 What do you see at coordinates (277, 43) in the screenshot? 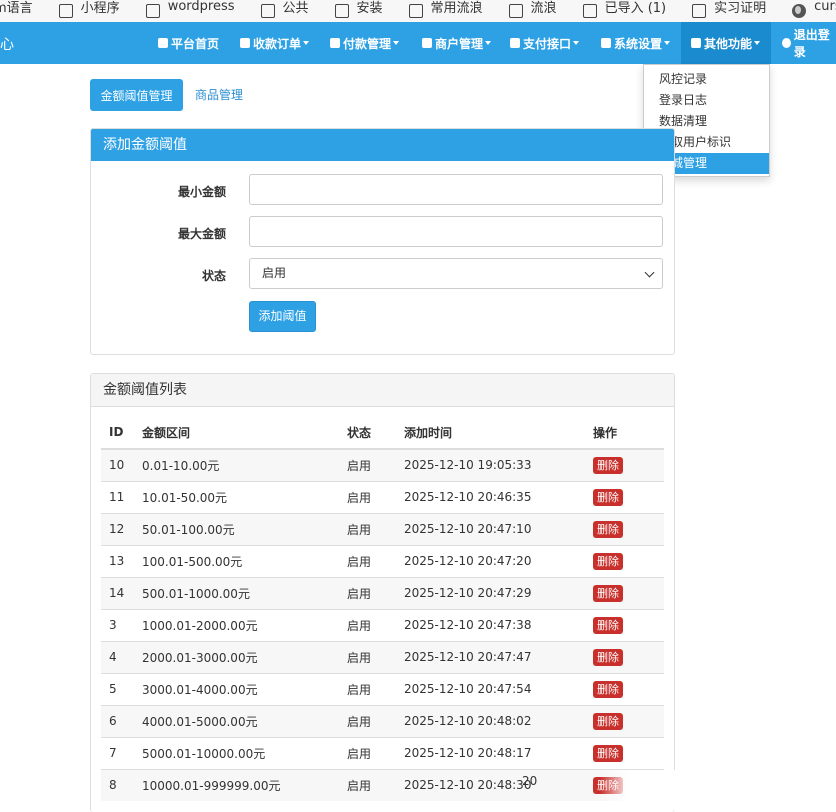
I see `nav-label: 收款订单` at bounding box center [277, 43].